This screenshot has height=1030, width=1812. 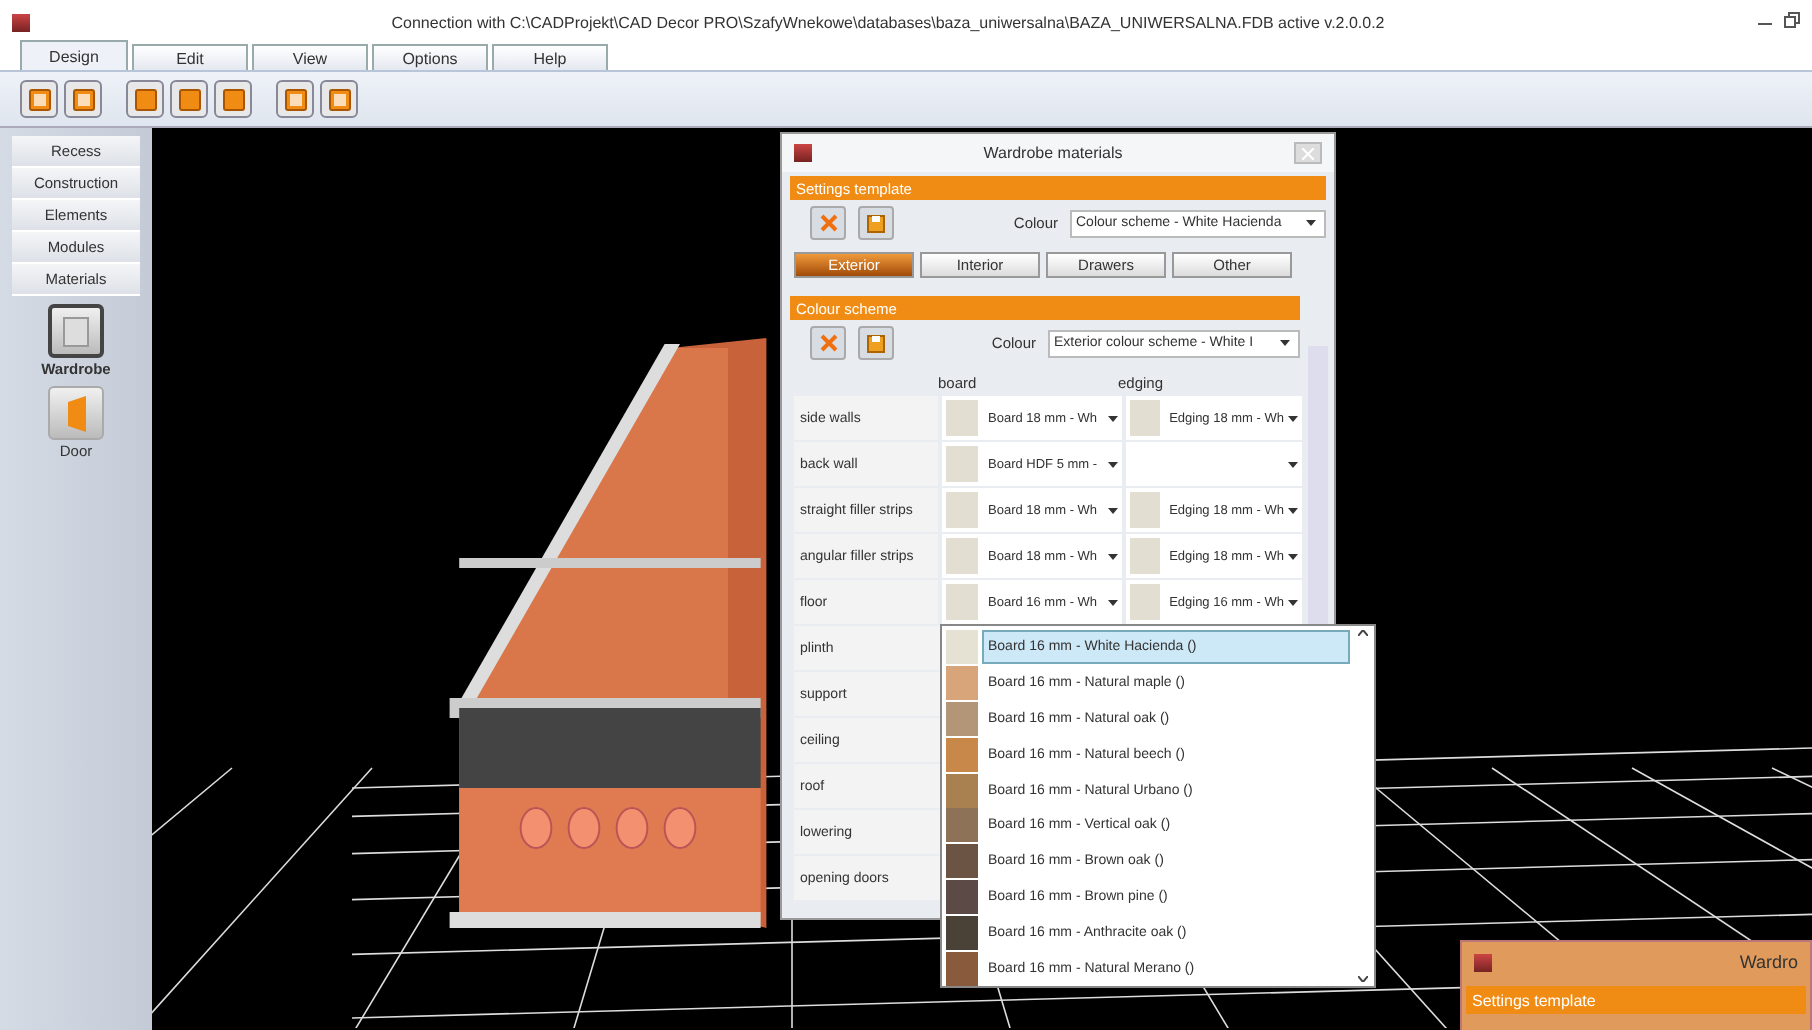 What do you see at coordinates (310, 57) in the screenshot?
I see `ribbon-tab: View` at bounding box center [310, 57].